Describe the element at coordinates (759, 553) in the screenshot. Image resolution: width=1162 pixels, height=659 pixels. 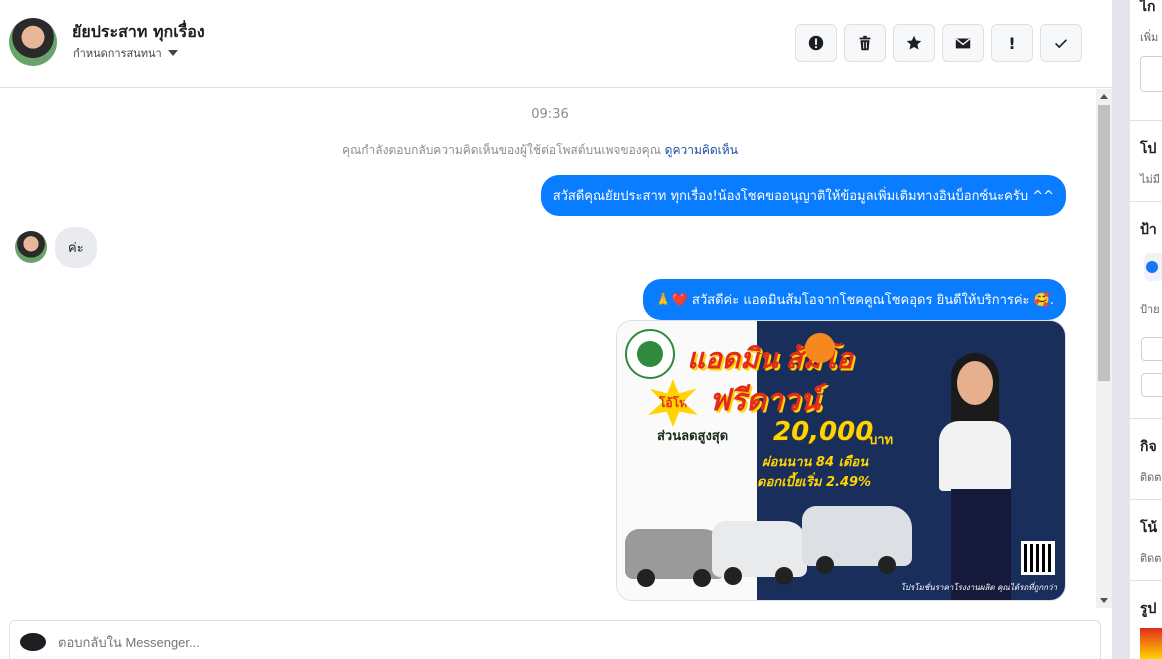
I see `car-pickup-white` at that location.